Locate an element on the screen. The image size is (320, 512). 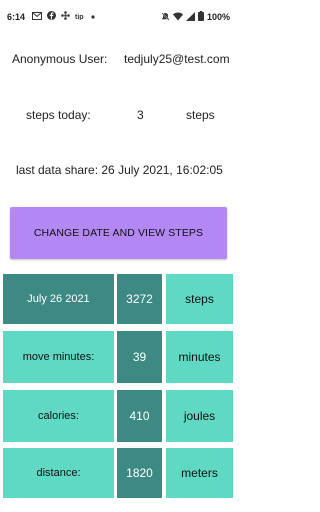
cbc-icon is located at coordinates (65, 16).